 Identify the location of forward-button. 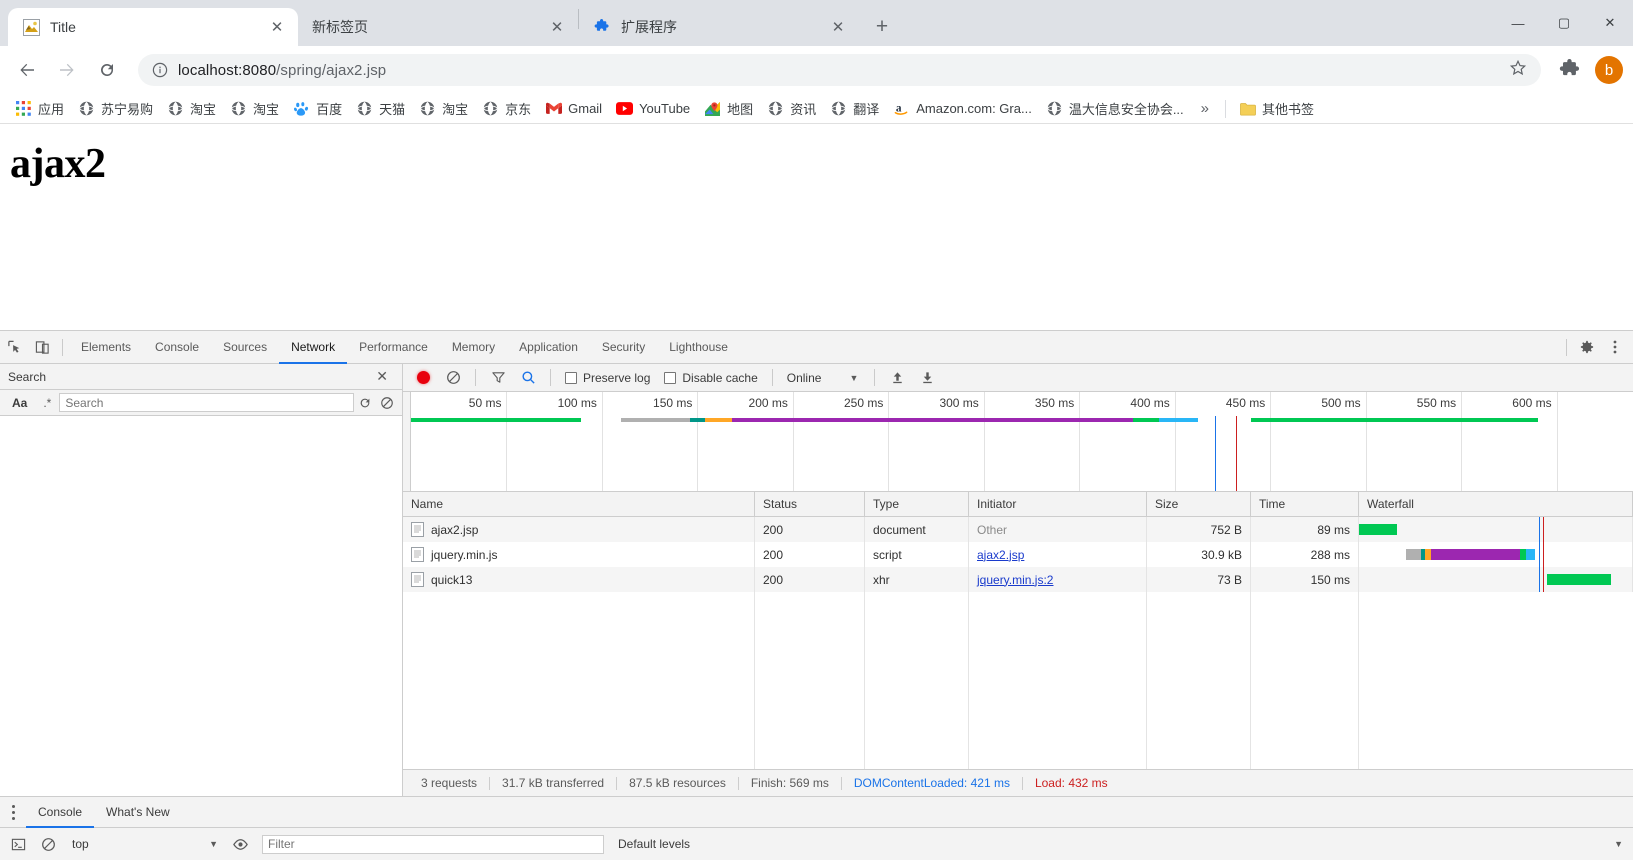
(67, 70).